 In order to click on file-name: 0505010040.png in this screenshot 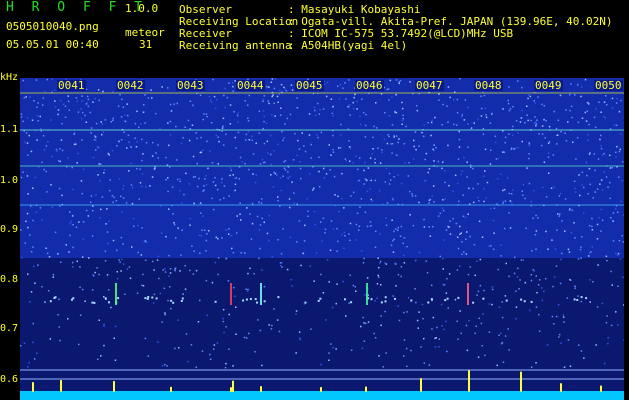, I will do `click(52, 26)`.